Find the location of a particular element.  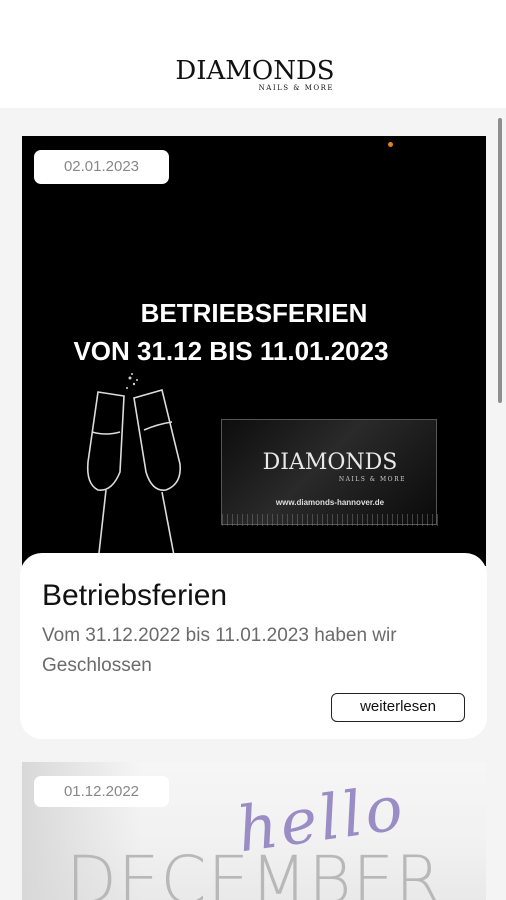

logo-wordmark: DIAMONDS is located at coordinates (255, 71).